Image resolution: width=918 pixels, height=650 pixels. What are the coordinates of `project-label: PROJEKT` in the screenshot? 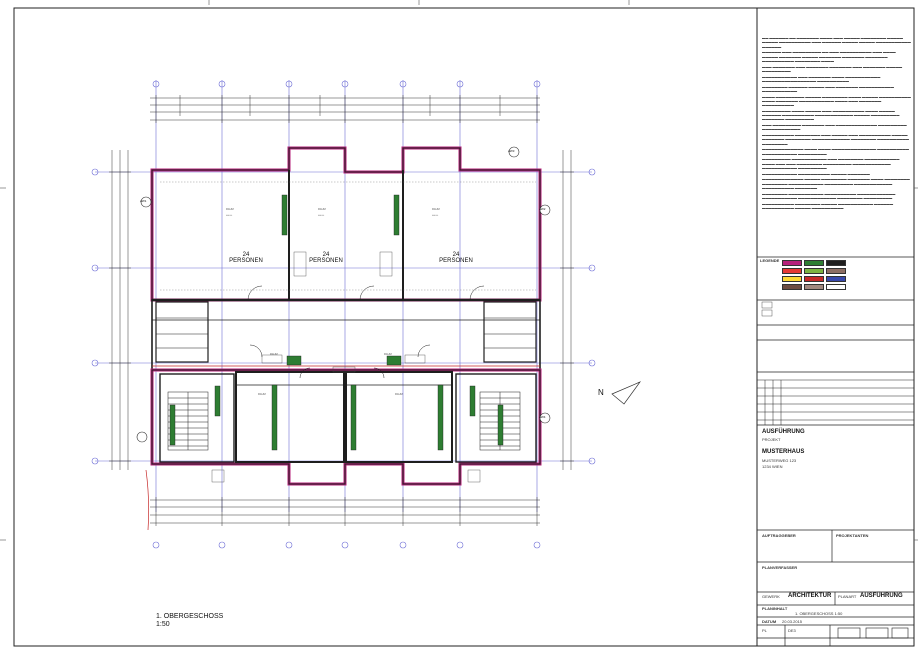 It's located at (771, 439).